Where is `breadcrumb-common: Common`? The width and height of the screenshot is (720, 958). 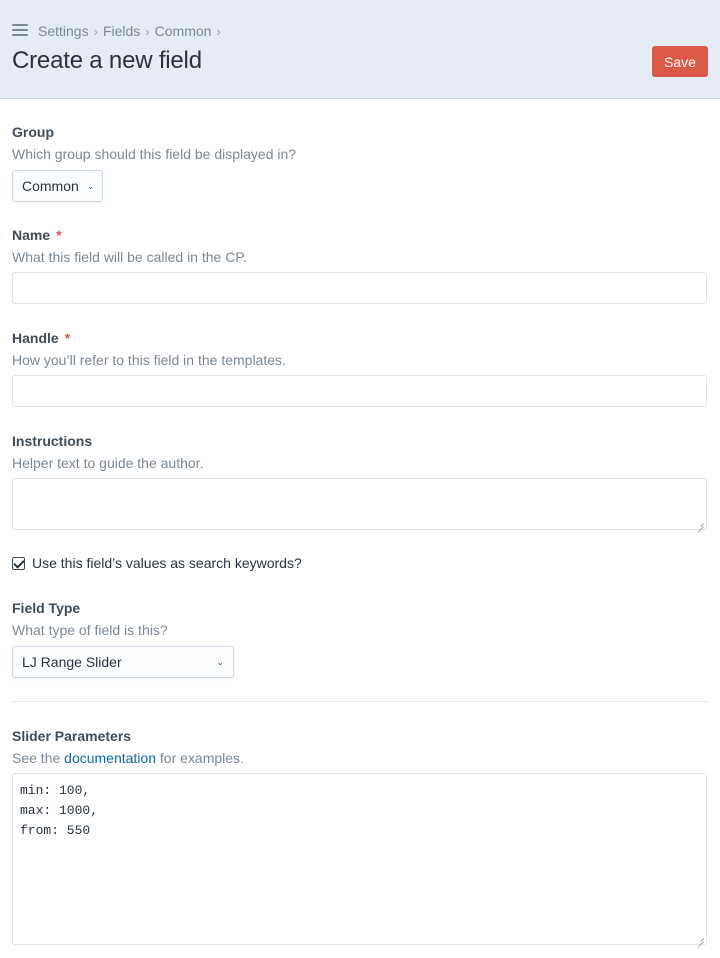 breadcrumb-common: Common is located at coordinates (183, 31).